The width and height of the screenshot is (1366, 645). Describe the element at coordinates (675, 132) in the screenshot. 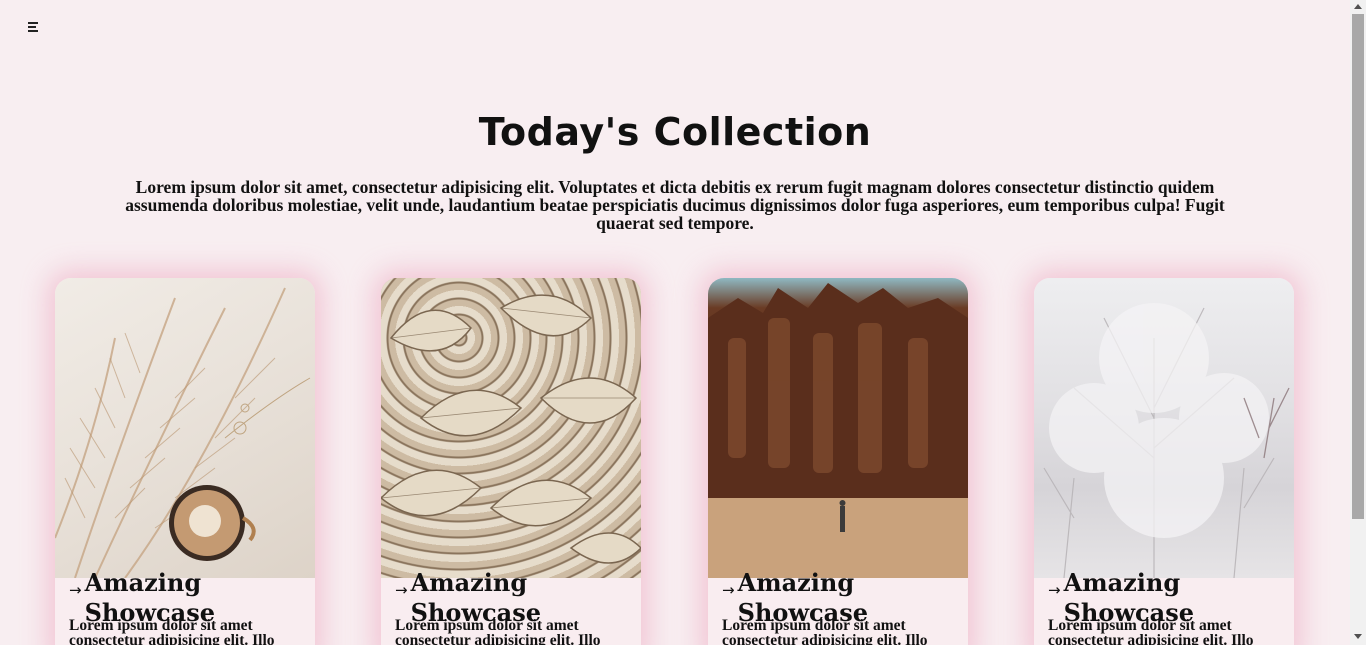

I see `page-title: Today's Collection` at that location.